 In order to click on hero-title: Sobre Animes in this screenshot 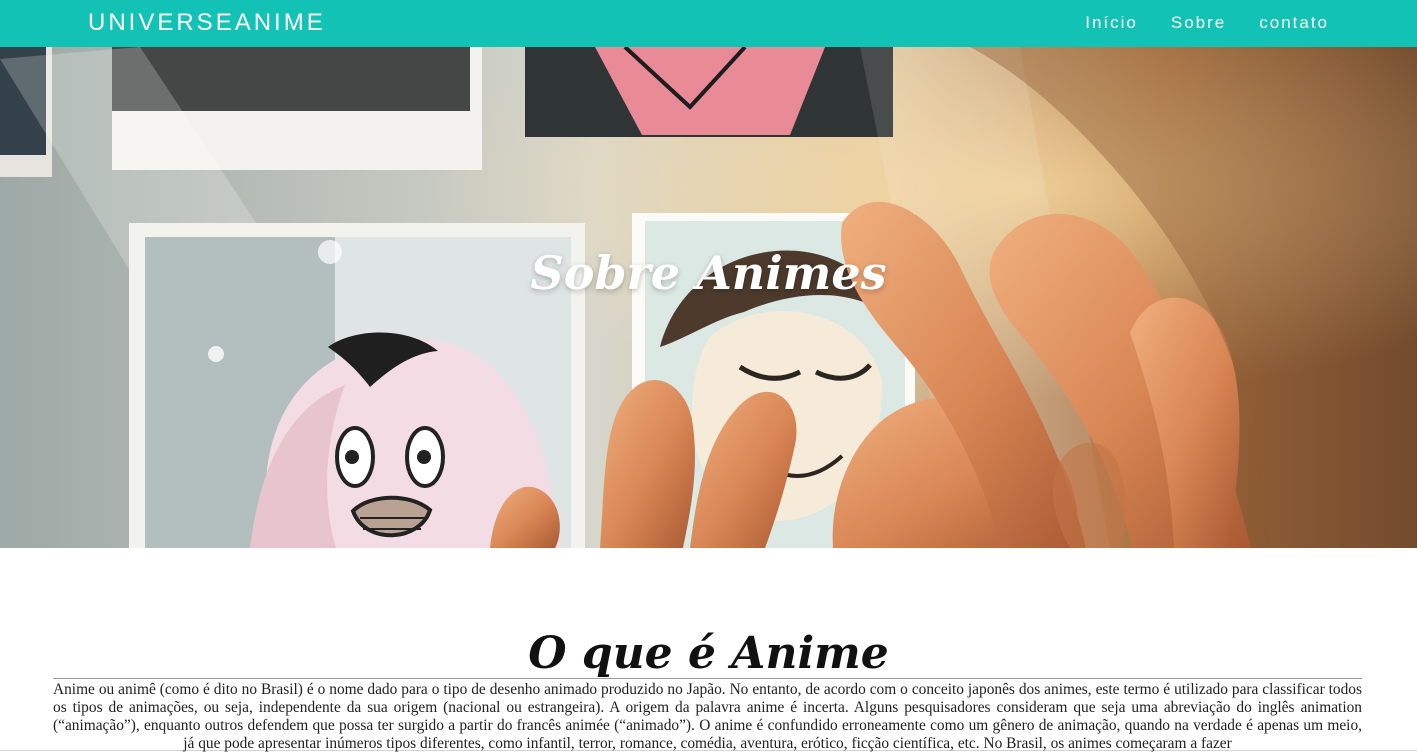, I will do `click(708, 273)`.